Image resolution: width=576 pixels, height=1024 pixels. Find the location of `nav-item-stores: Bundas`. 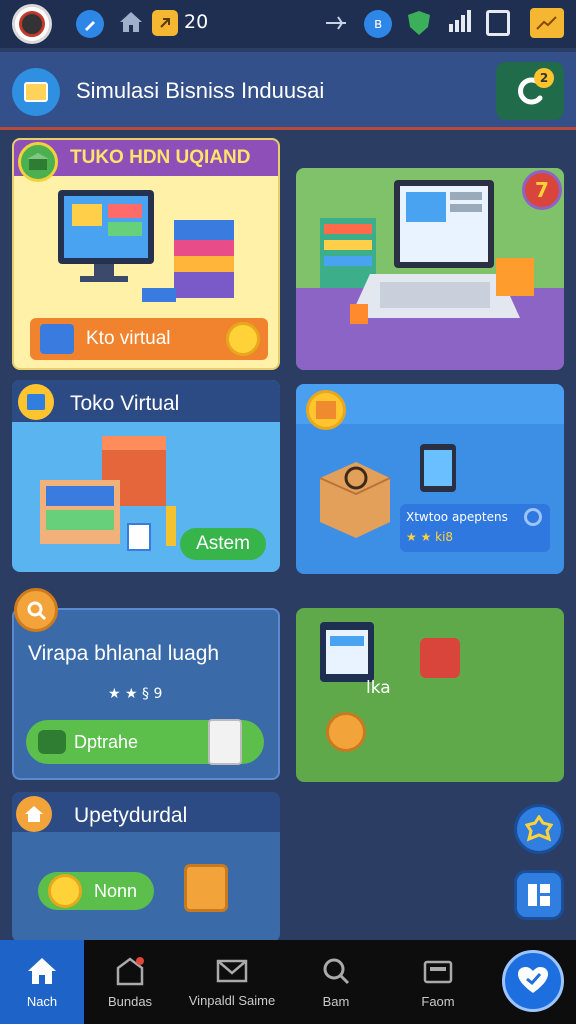

nav-item-stores: Bundas is located at coordinates (130, 982).